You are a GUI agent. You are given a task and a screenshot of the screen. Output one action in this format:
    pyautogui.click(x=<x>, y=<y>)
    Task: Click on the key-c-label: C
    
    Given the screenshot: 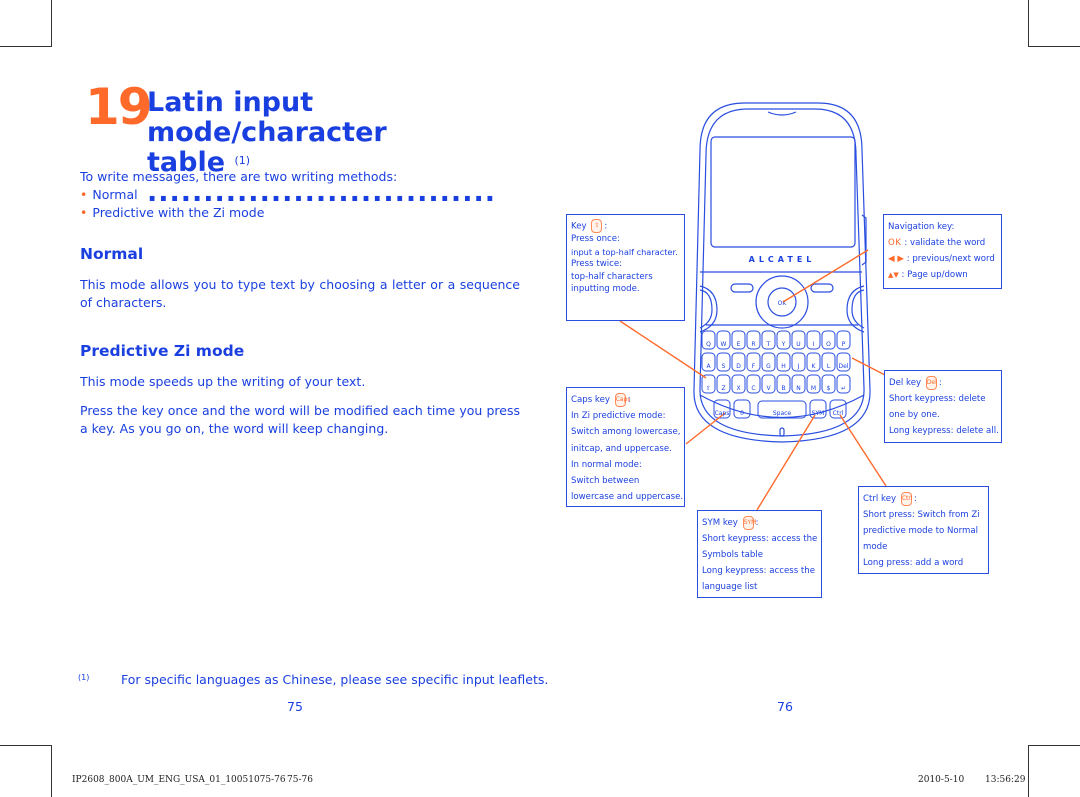 What is the action you would take?
    pyautogui.click(x=753, y=388)
    